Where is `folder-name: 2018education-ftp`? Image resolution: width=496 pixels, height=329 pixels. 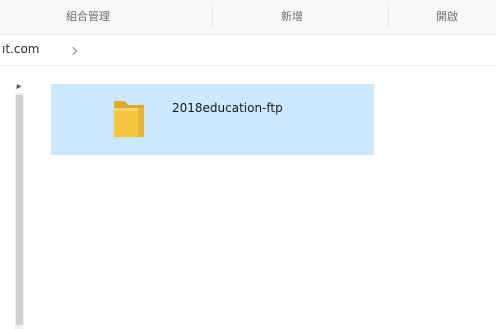 folder-name: 2018education-ftp is located at coordinates (227, 108).